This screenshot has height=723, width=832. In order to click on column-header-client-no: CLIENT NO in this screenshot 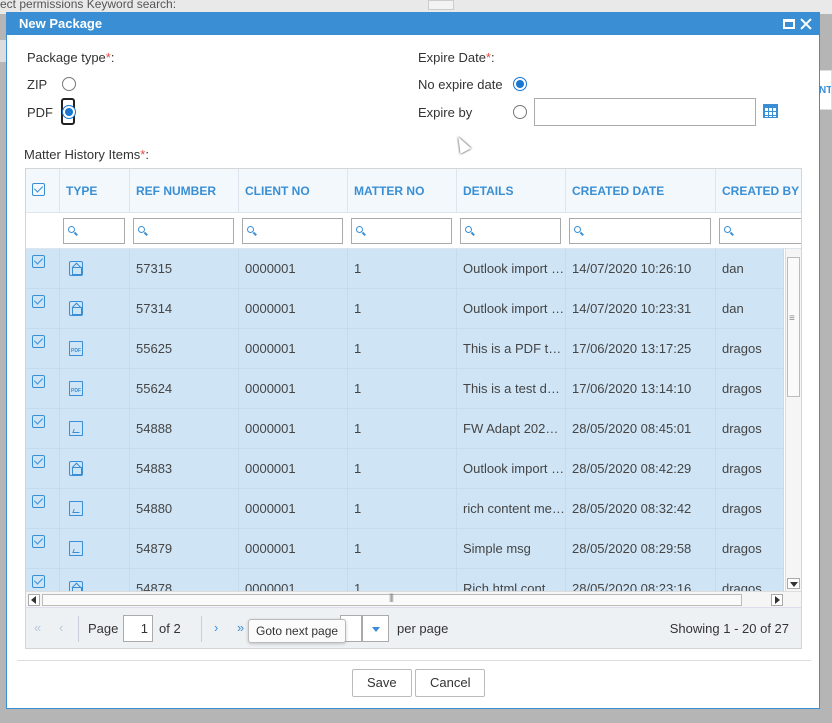, I will do `click(293, 191)`.